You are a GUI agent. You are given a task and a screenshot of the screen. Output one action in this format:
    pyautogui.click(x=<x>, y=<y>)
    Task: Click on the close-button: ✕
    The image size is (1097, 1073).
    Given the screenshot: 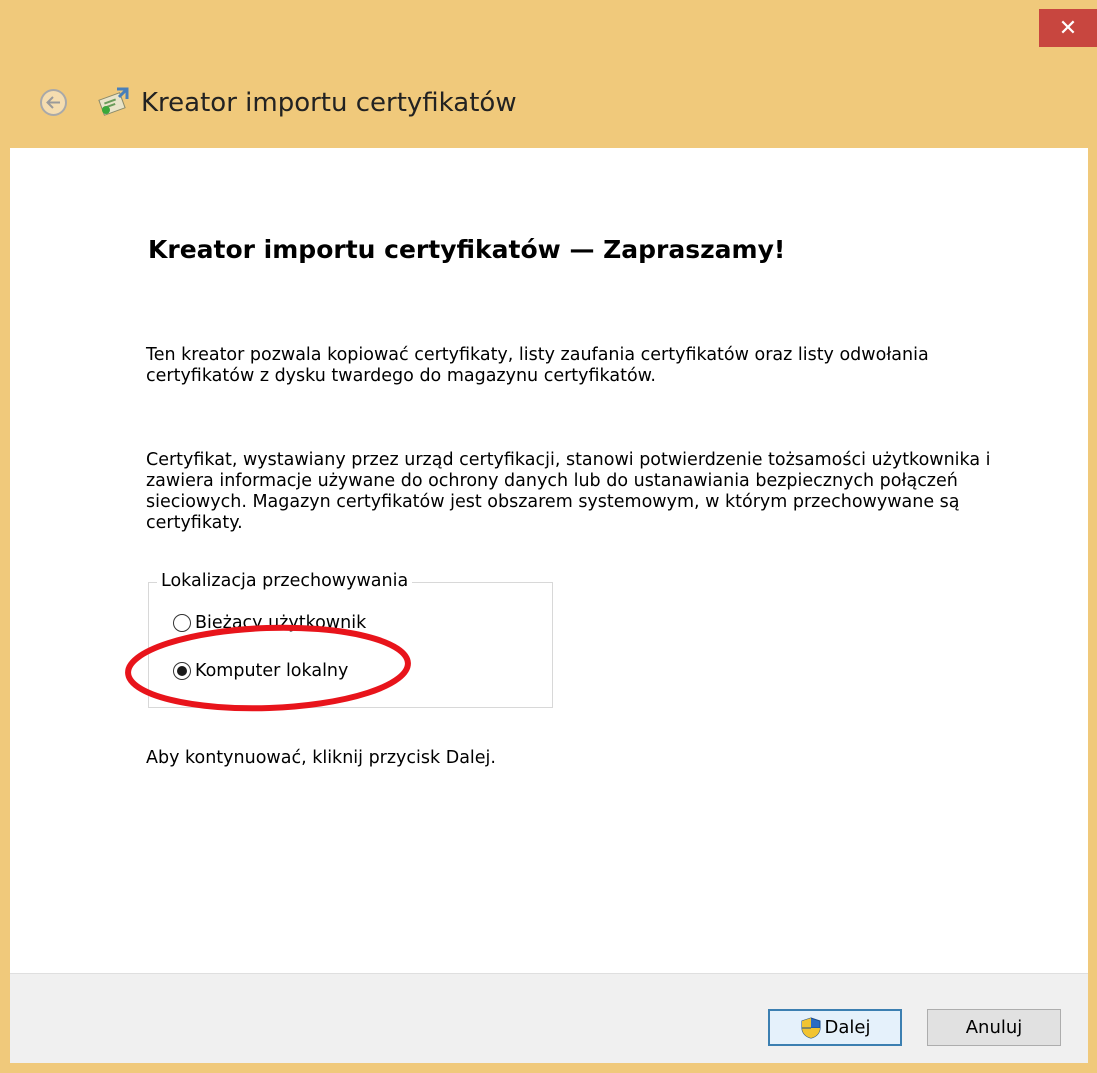 What is the action you would take?
    pyautogui.click(x=1068, y=28)
    